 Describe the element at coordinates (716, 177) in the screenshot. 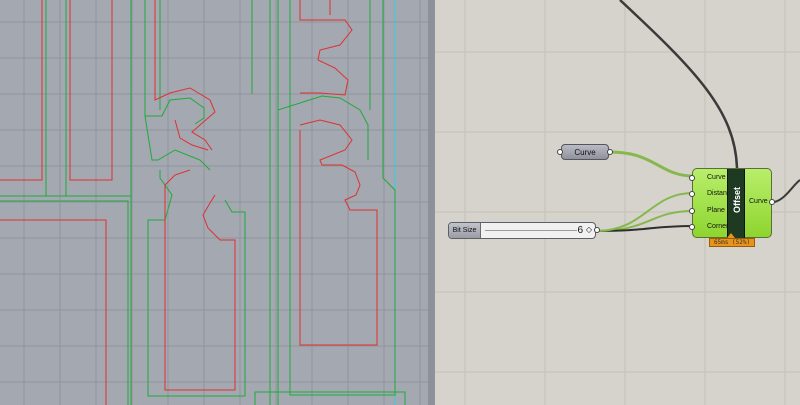

I see `input-curve-label: Curve` at that location.